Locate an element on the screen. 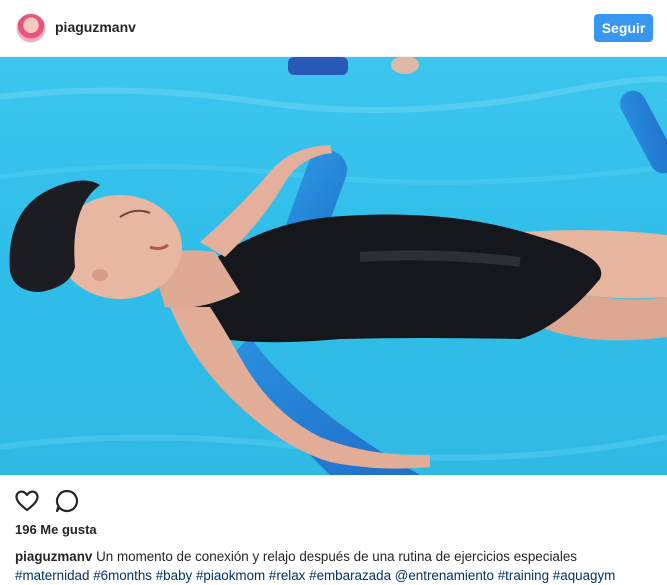 This screenshot has width=667, height=585. mention-link: @entrenamiento is located at coordinates (444, 575).